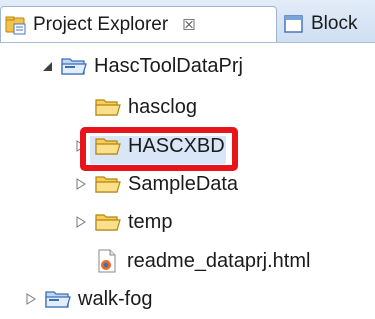  I want to click on tree-item-label: HascToolDataPrj, so click(168, 65).